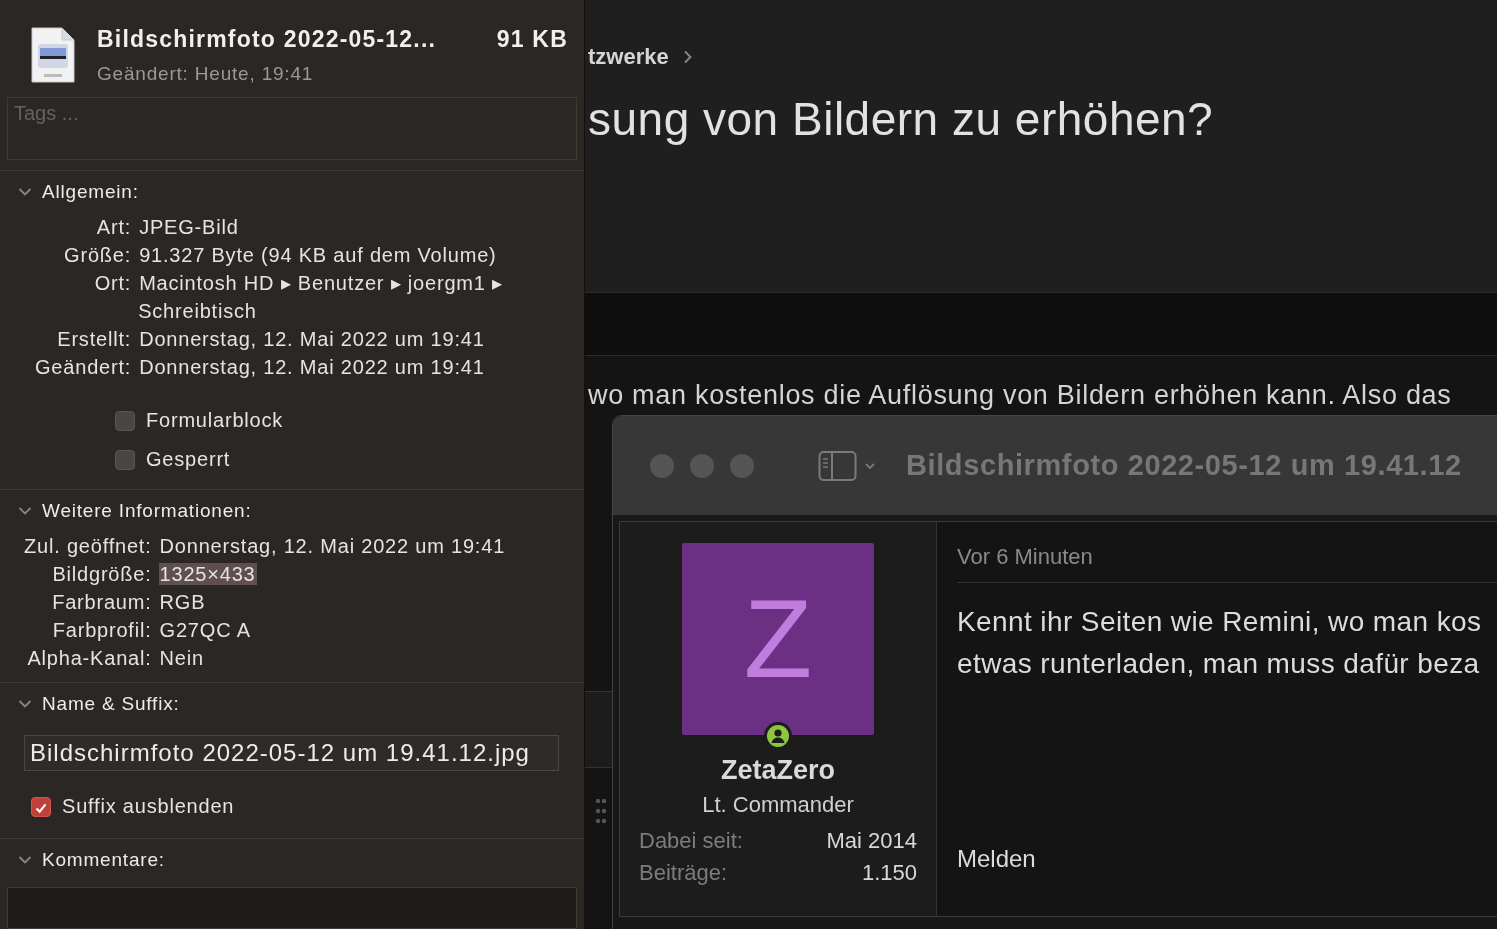  What do you see at coordinates (112, 283) in the screenshot?
I see `info-label: Ort:` at bounding box center [112, 283].